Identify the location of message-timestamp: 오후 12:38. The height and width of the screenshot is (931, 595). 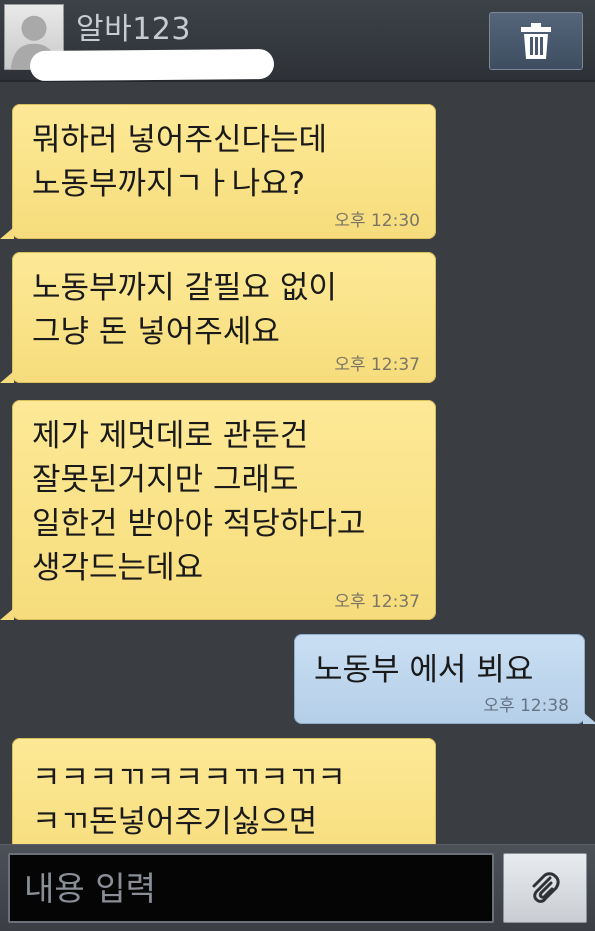
(526, 706).